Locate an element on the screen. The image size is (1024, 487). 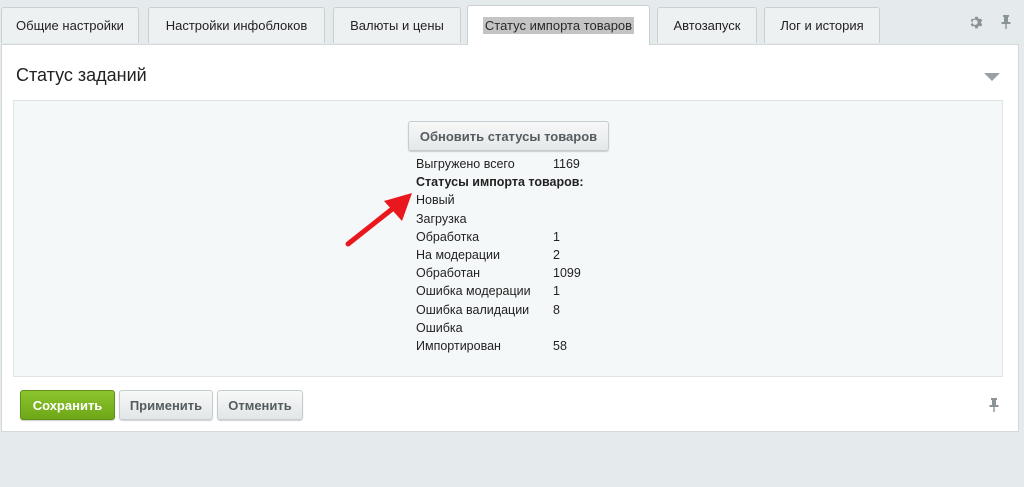
tab-import-status: Статус импорта товаров is located at coordinates (558, 25).